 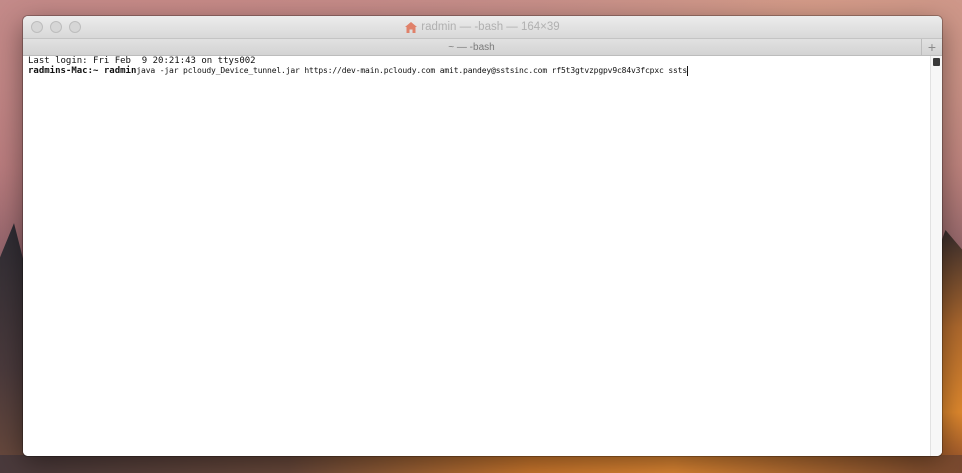 I want to click on home-icon, so click(x=411, y=27).